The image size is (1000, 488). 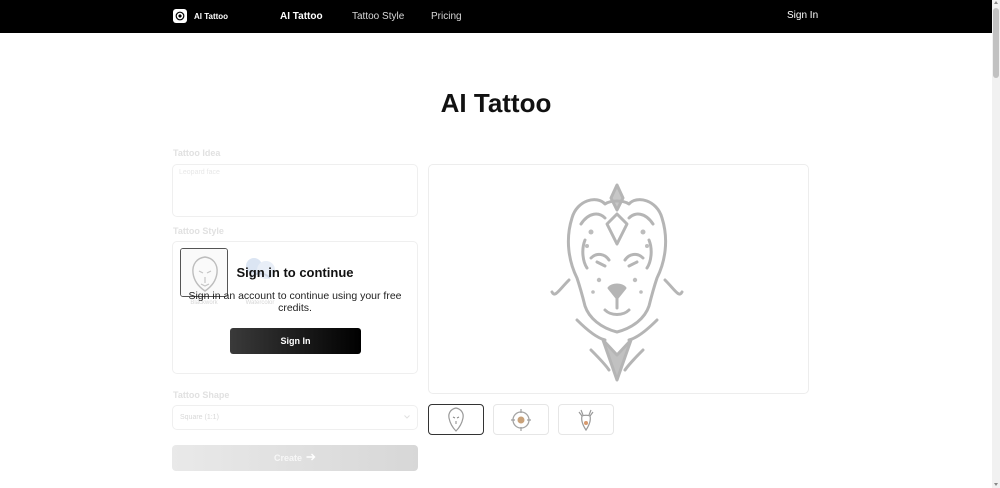 What do you see at coordinates (287, 458) in the screenshot?
I see `create-button-label: Create` at bounding box center [287, 458].